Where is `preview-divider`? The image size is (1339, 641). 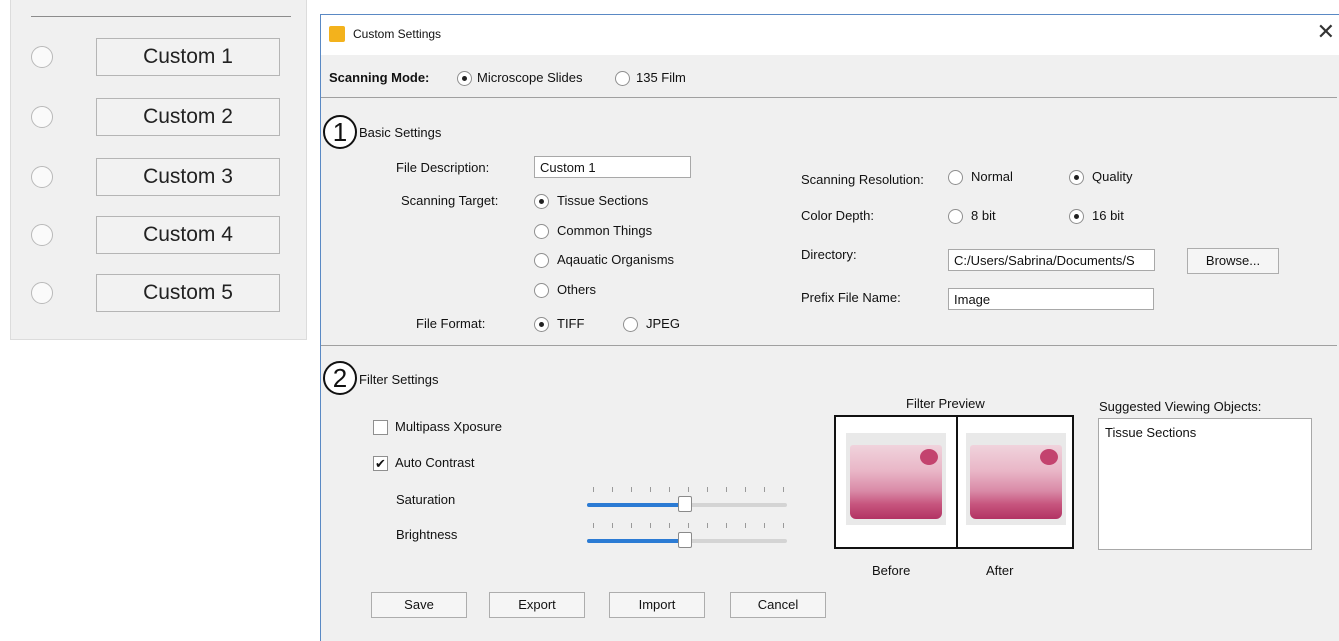
preview-divider is located at coordinates (957, 482).